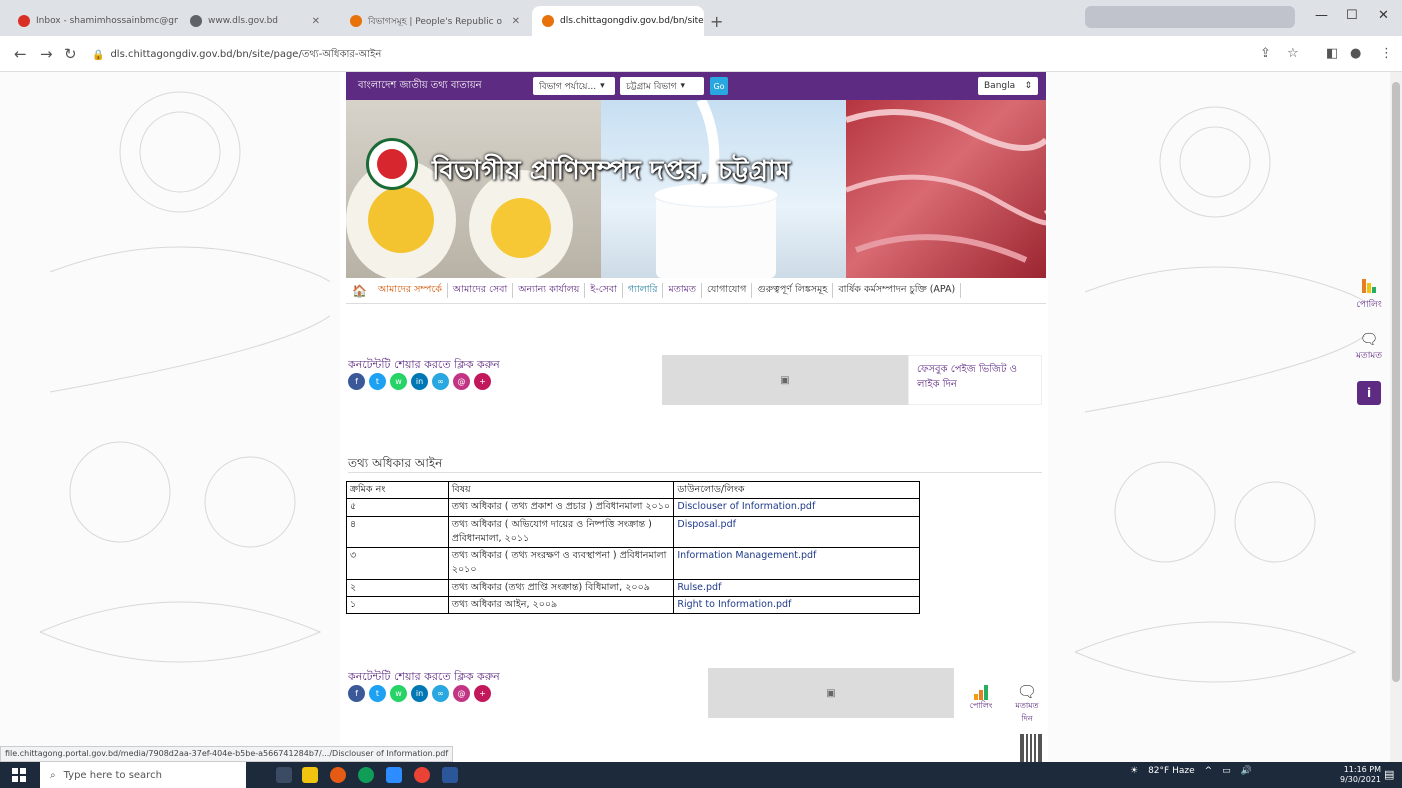  Describe the element at coordinates (284, 775) in the screenshot. I see `task-view-icon` at that location.